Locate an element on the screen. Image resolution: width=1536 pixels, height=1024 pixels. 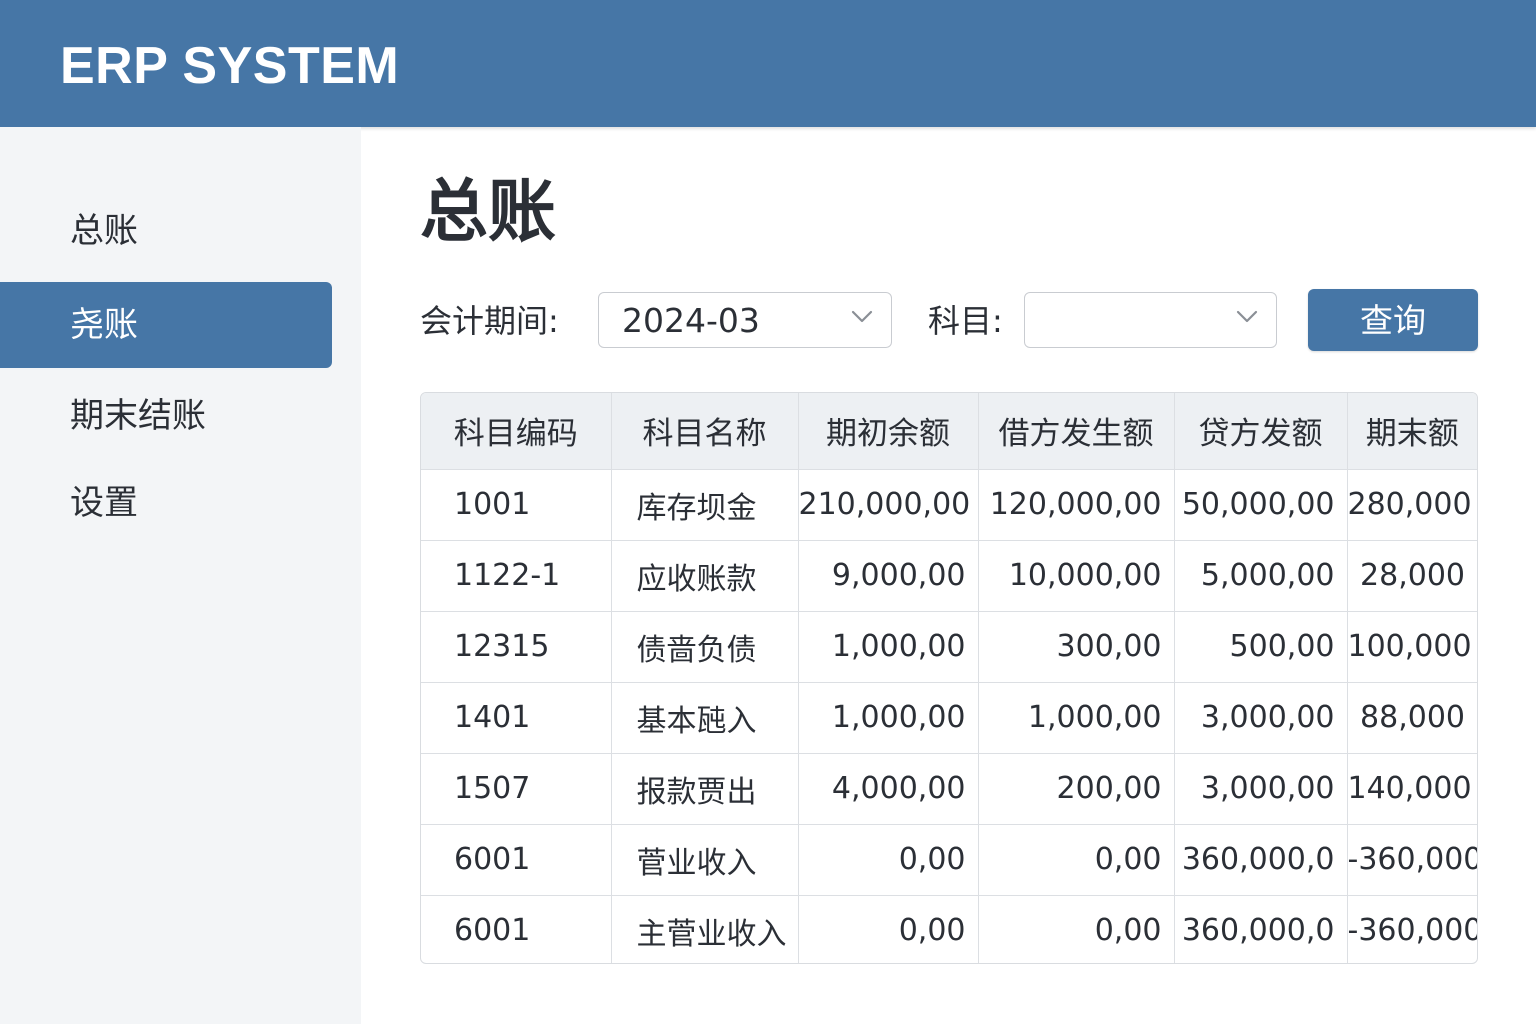
cell-closing: 28,000 is located at coordinates (1412, 576).